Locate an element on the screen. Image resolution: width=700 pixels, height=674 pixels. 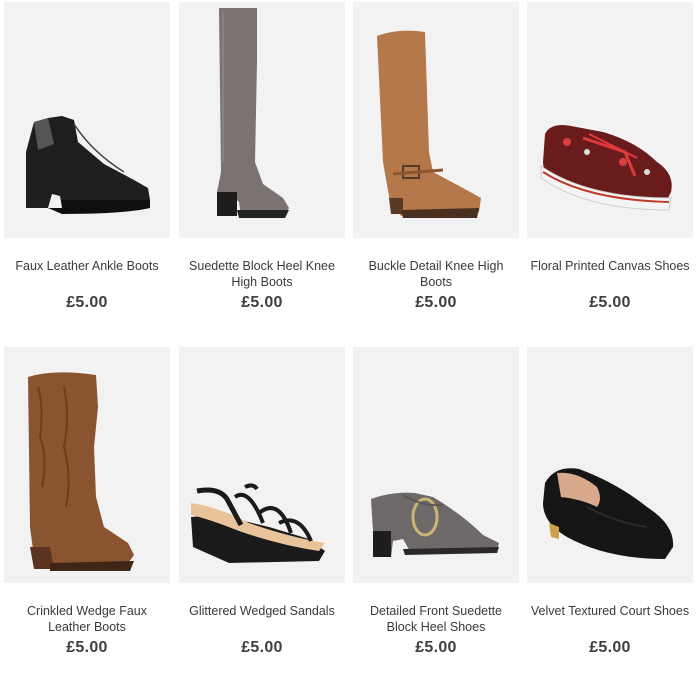
product-image-tan-buckle-boot is located at coordinates (436, 120).